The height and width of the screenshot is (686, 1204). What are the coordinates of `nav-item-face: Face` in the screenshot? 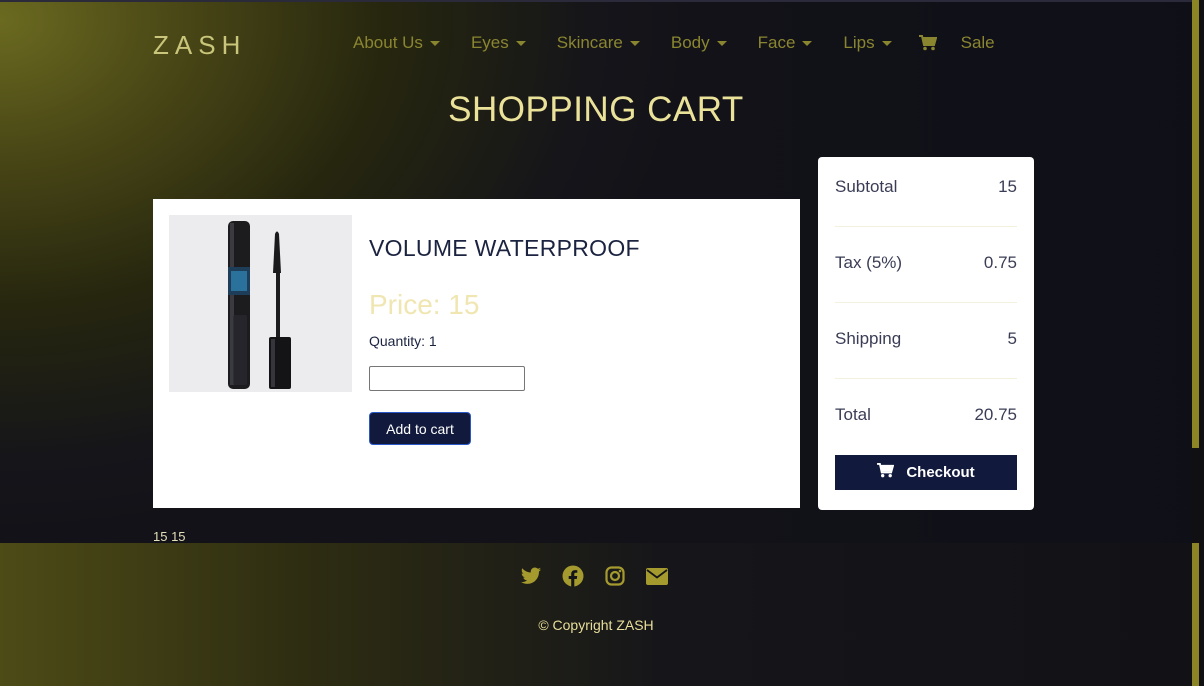 It's located at (785, 43).